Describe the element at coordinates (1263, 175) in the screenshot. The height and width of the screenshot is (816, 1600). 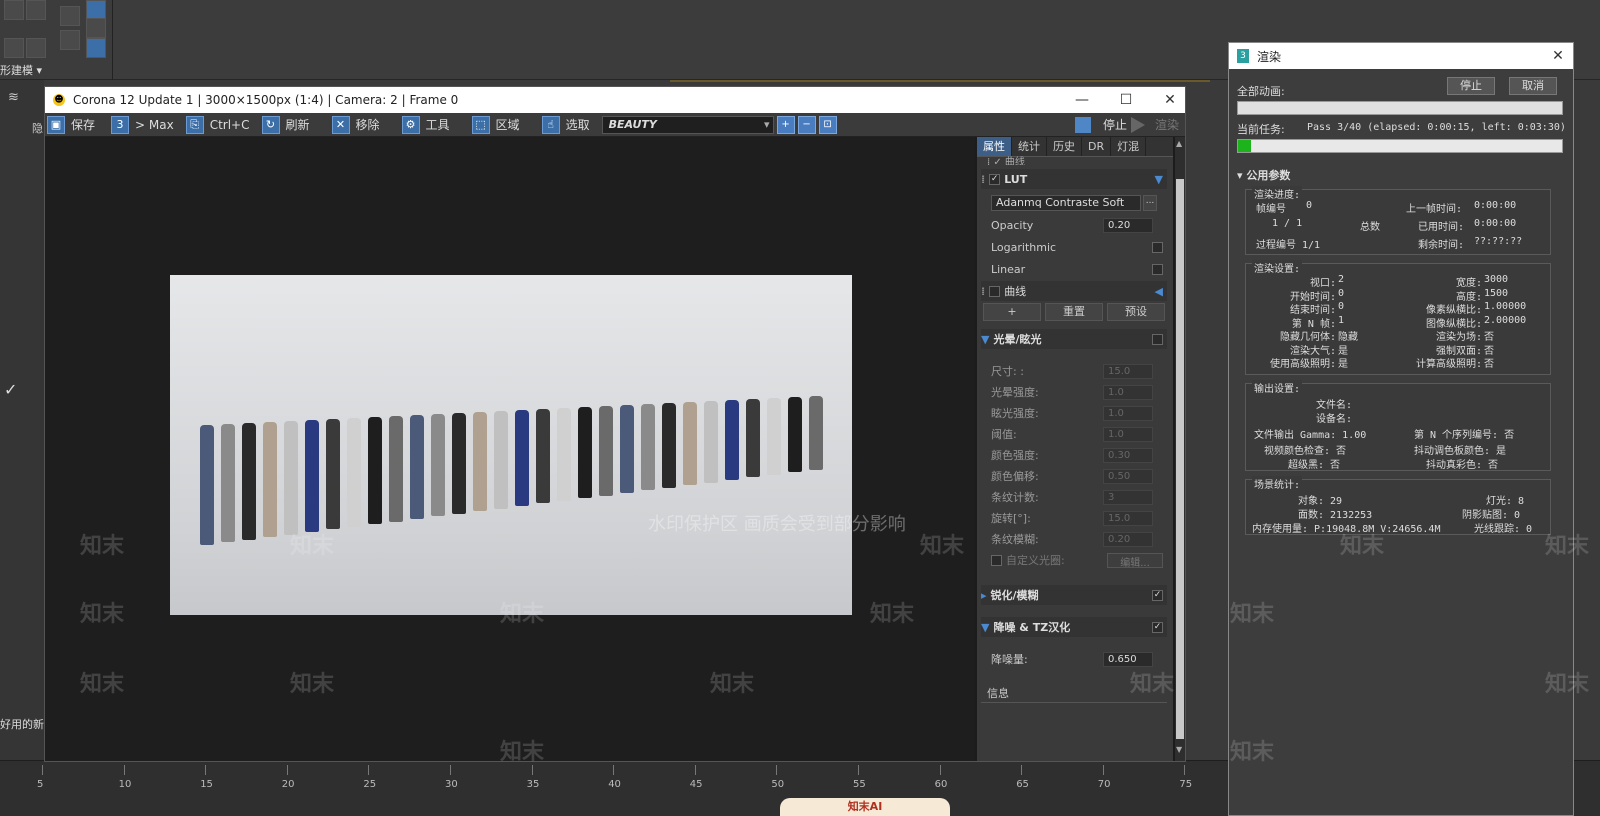
I see `common-params-header: ▾ 公用参数` at that location.